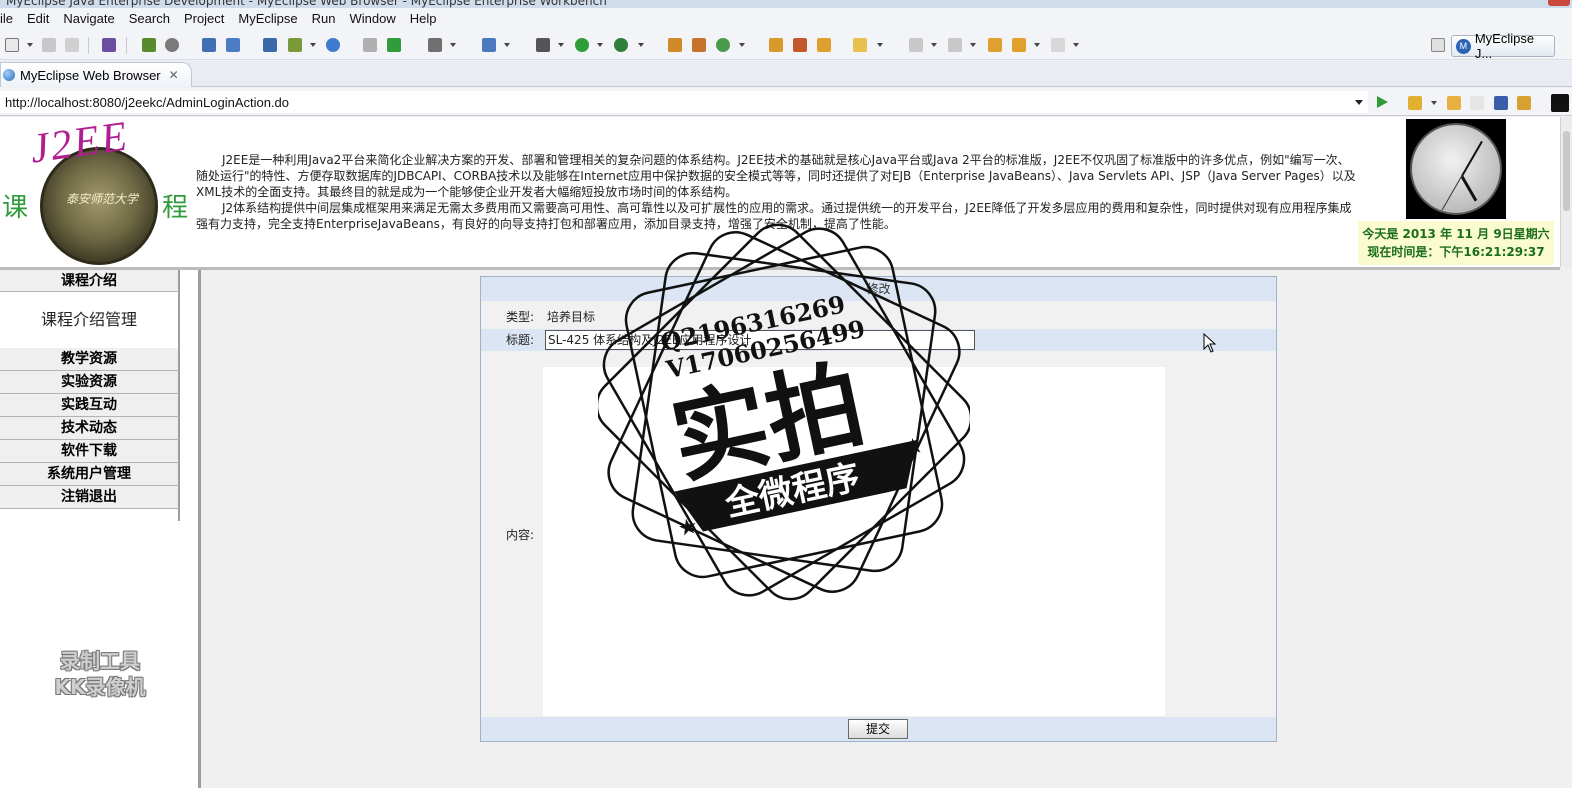 The image size is (1572, 788). I want to click on nav-item-tech-news: 技术动态, so click(90, 428).